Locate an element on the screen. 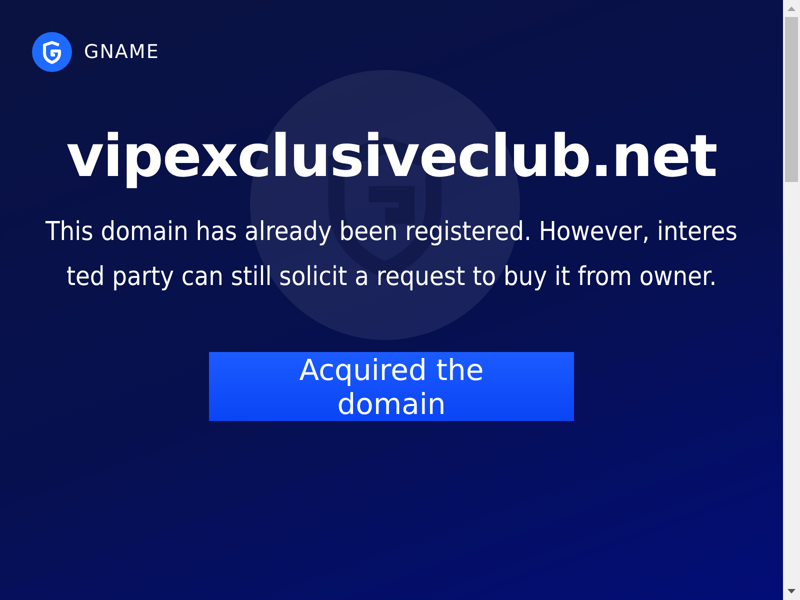  brand-name: GNAME is located at coordinates (122, 52).